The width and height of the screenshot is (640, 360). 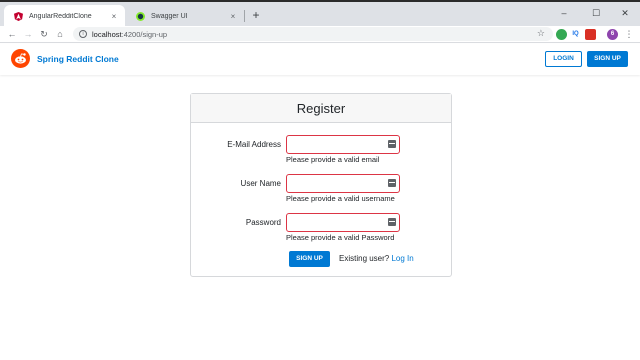 I want to click on site-info-icon: i, so click(x=83, y=34).